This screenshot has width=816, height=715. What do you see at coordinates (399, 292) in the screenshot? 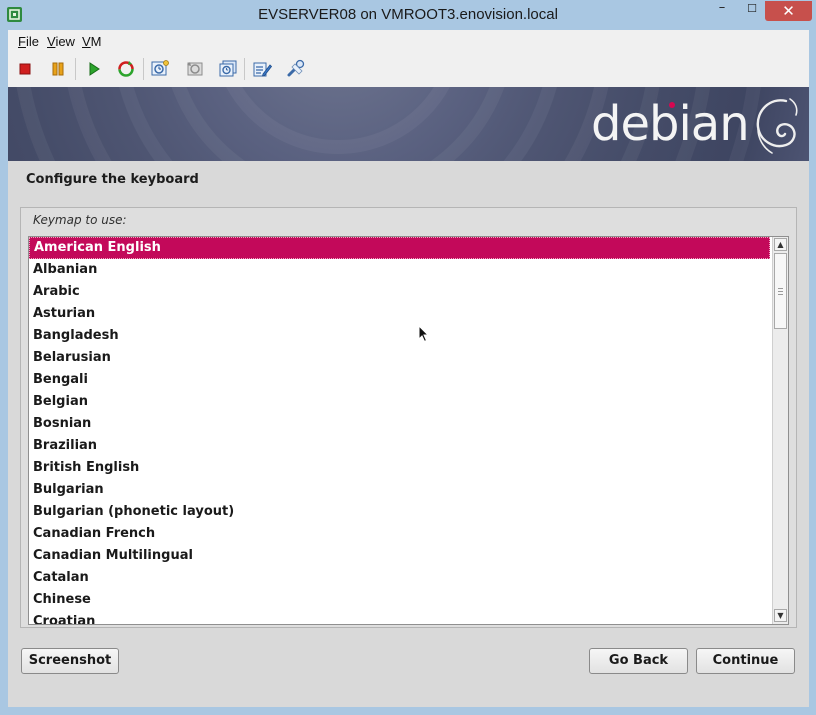
I see `keymap-item: Arabic` at bounding box center [399, 292].